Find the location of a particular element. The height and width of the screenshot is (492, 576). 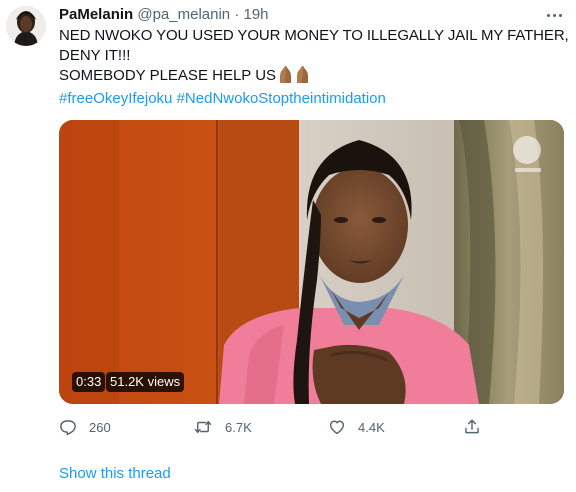

video-views-badge: 51.2K views is located at coordinates (145, 382).